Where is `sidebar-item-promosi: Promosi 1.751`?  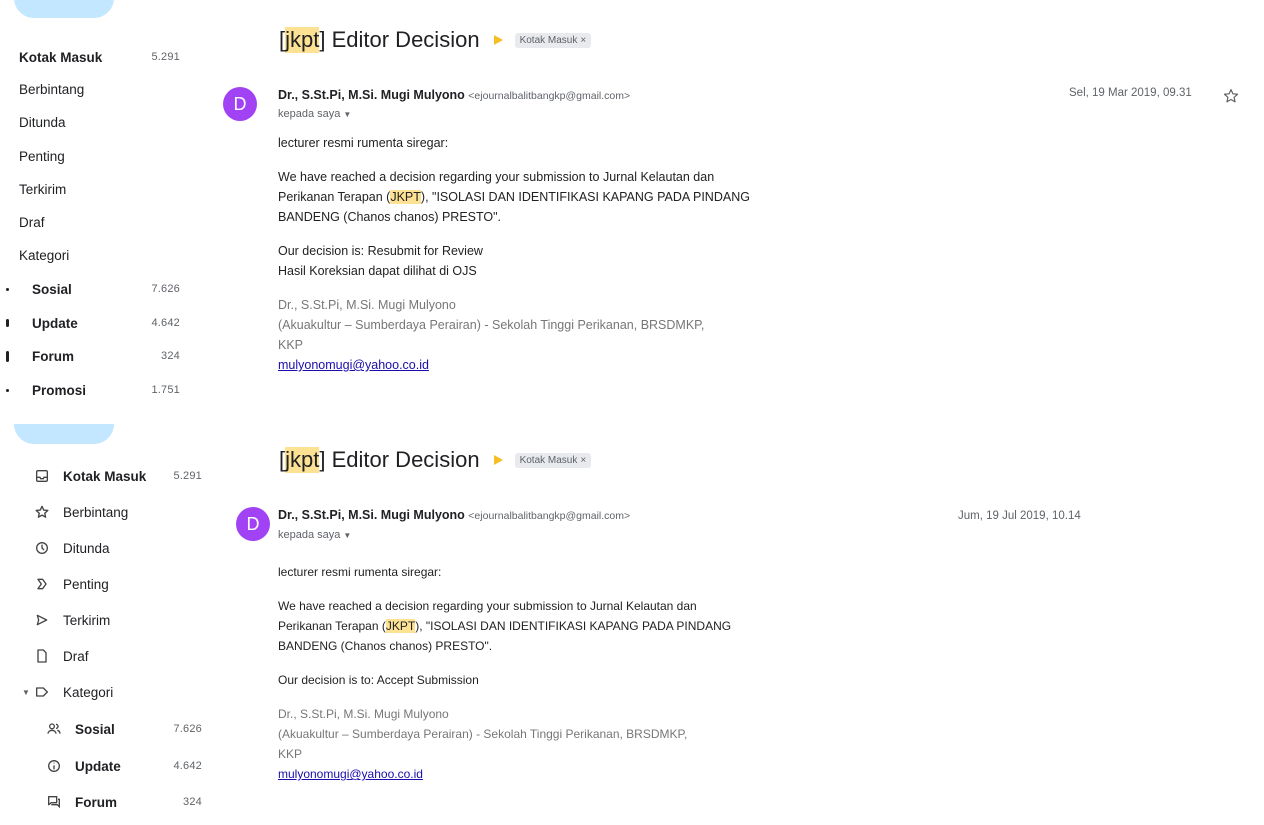 sidebar-item-promosi: Promosi 1.751 is located at coordinates (104, 390).